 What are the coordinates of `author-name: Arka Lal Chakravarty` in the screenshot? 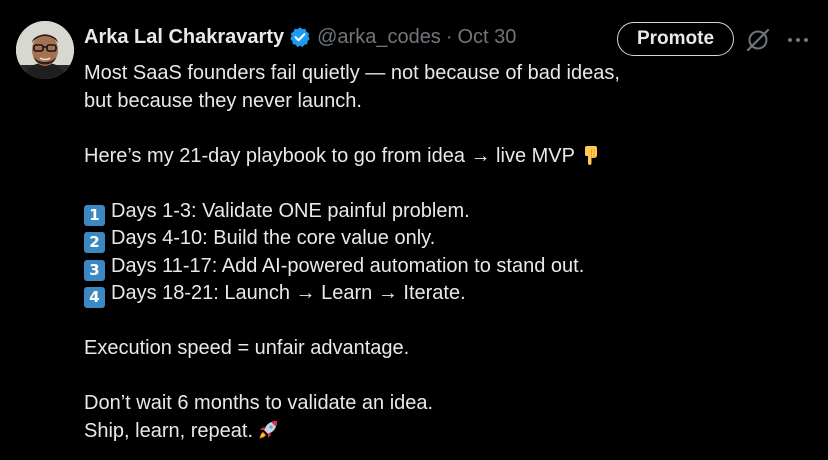 It's located at (184, 37).